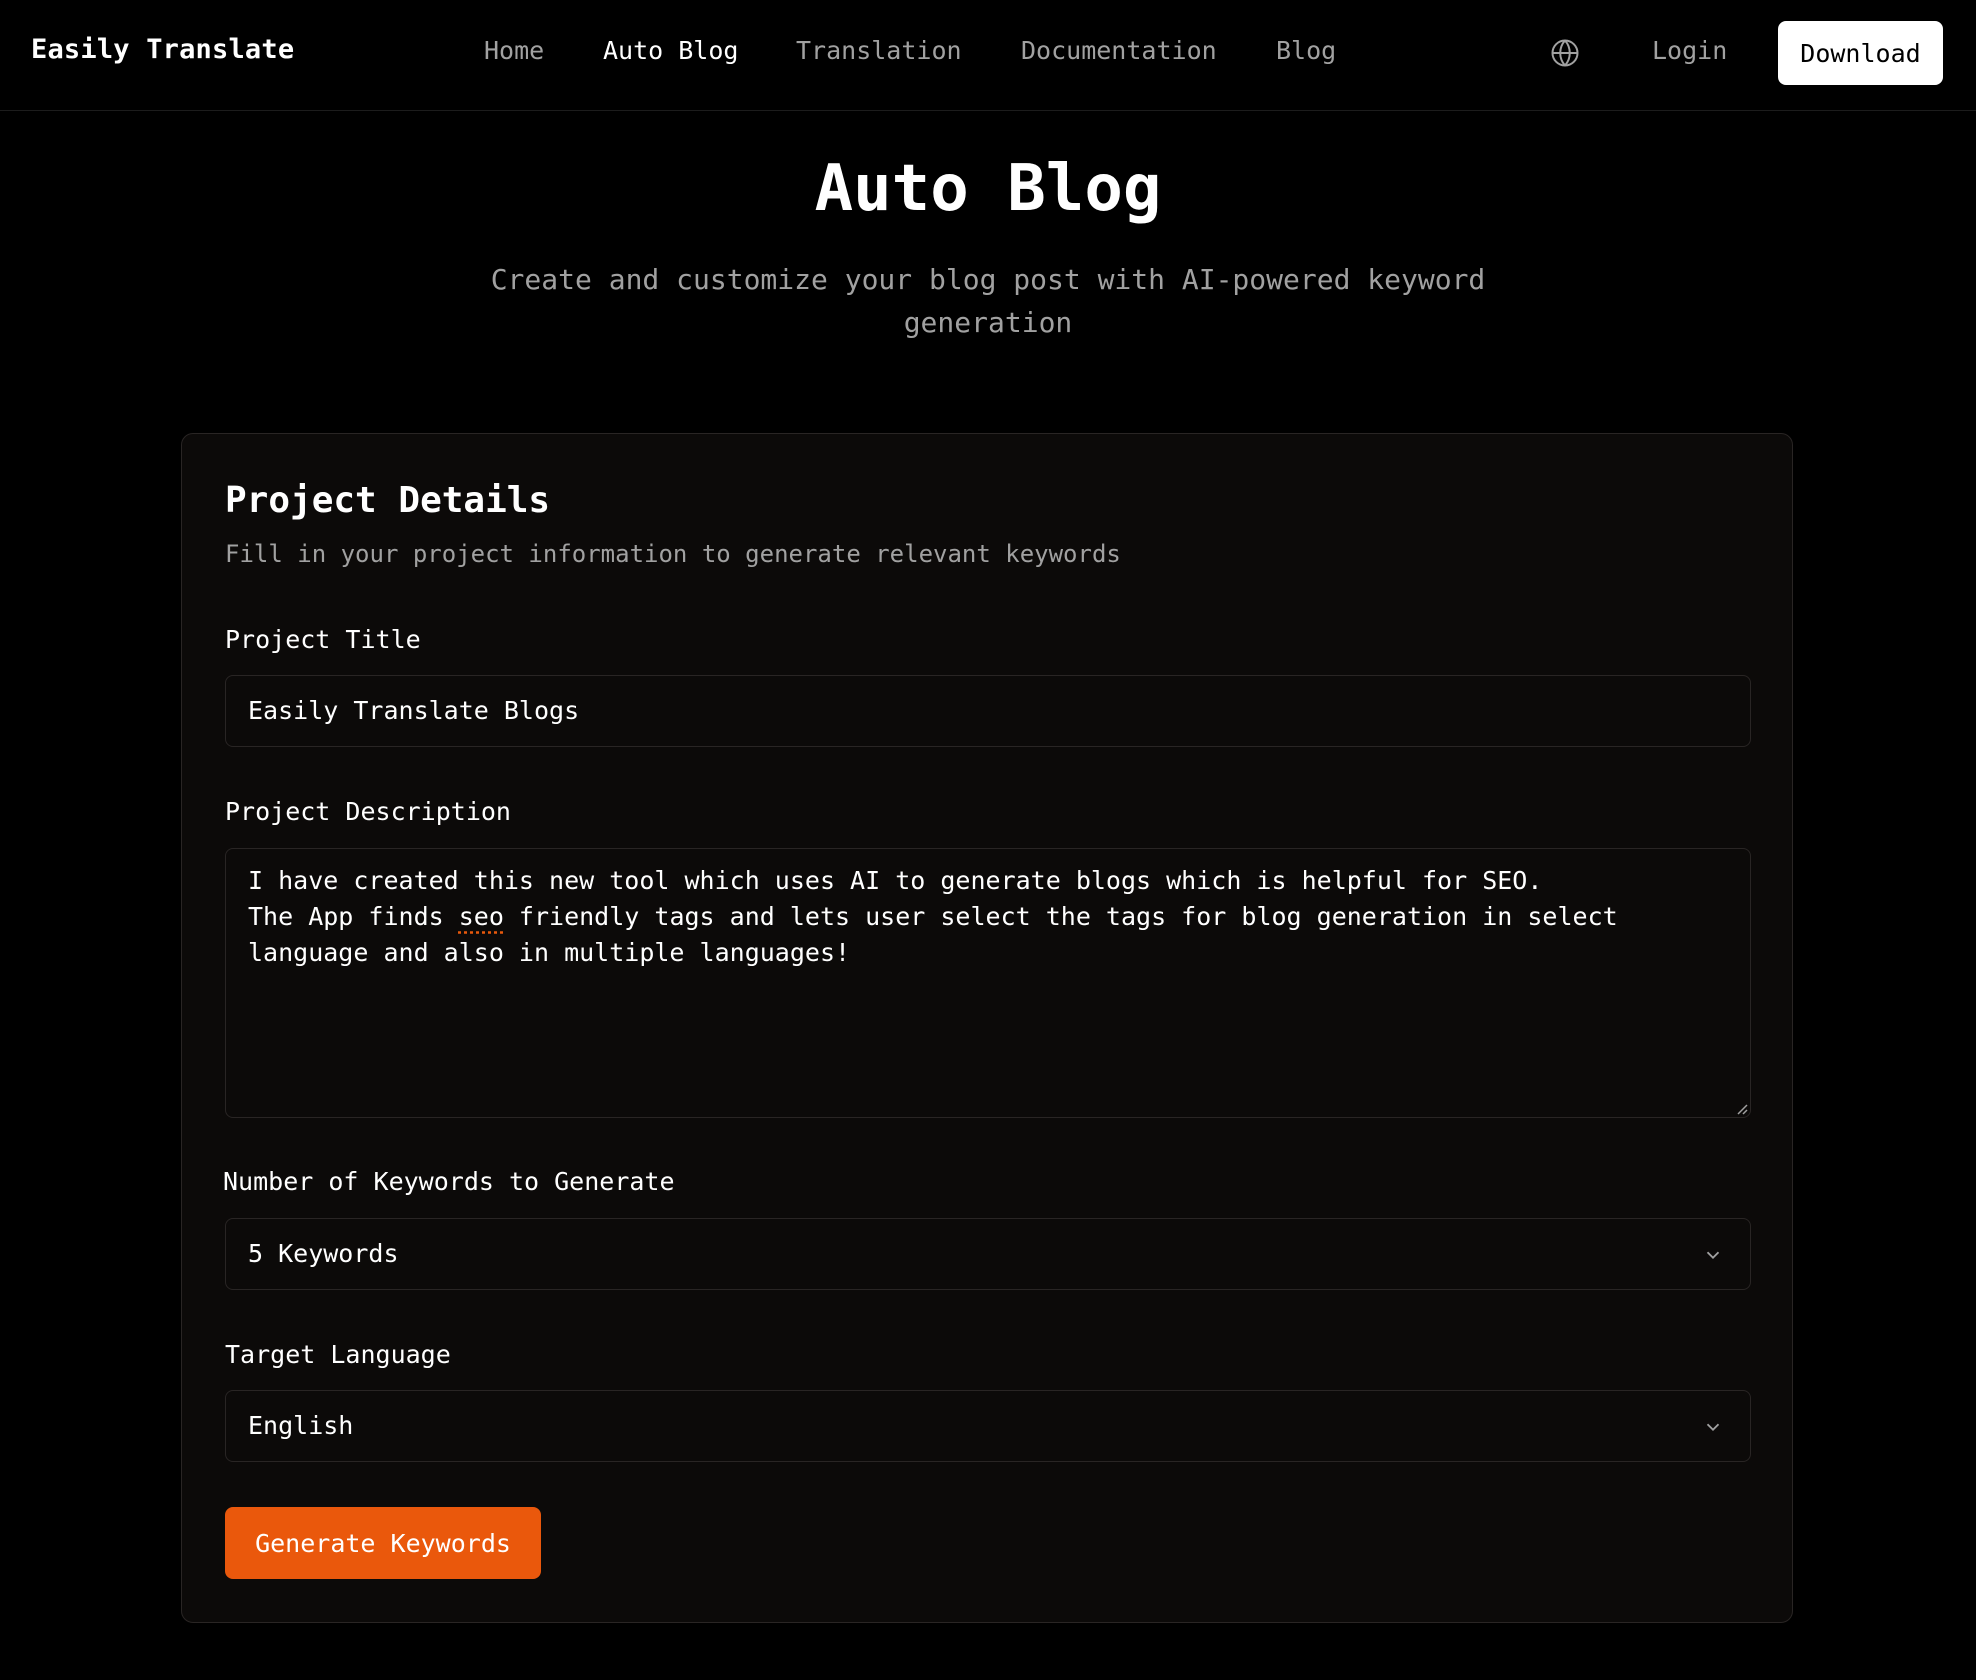 Image resolution: width=1976 pixels, height=1680 pixels. I want to click on nav-translation: Translation, so click(879, 50).